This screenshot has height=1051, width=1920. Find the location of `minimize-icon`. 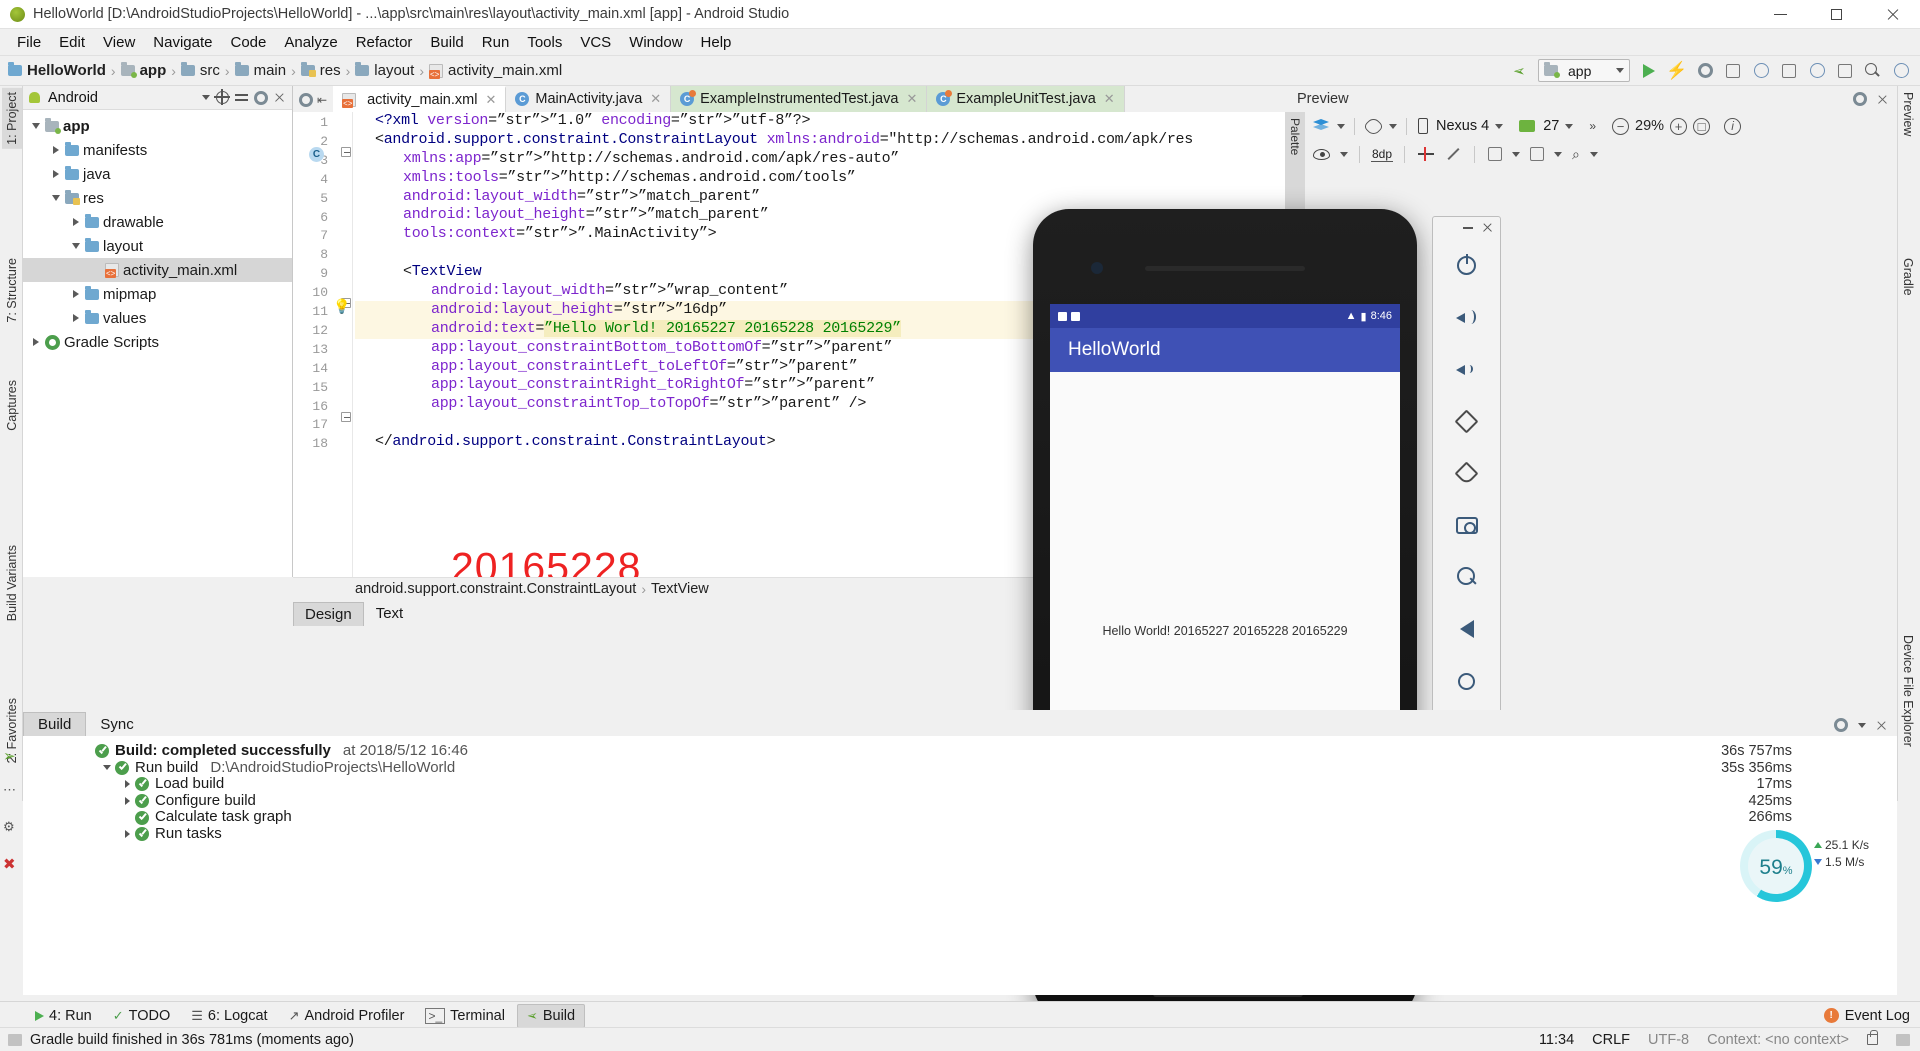

minimize-icon is located at coordinates (1468, 228).